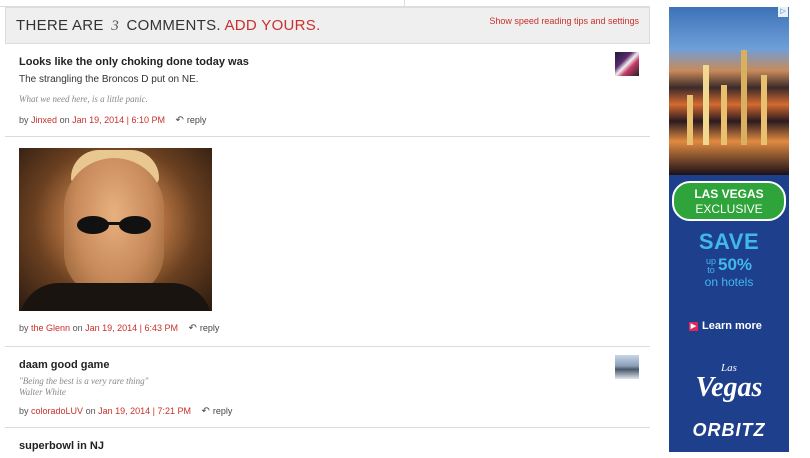  Describe the element at coordinates (144, 411) in the screenshot. I see `date-link: Jan 19, 2014 | 7:21 PM` at that location.